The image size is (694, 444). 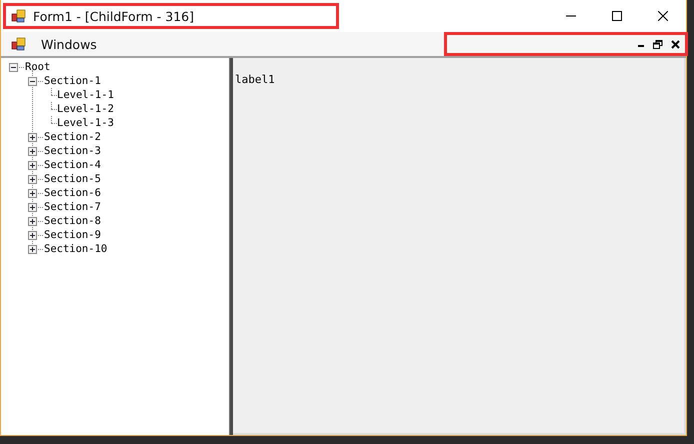 I want to click on tree-item: Section-8, so click(x=72, y=221).